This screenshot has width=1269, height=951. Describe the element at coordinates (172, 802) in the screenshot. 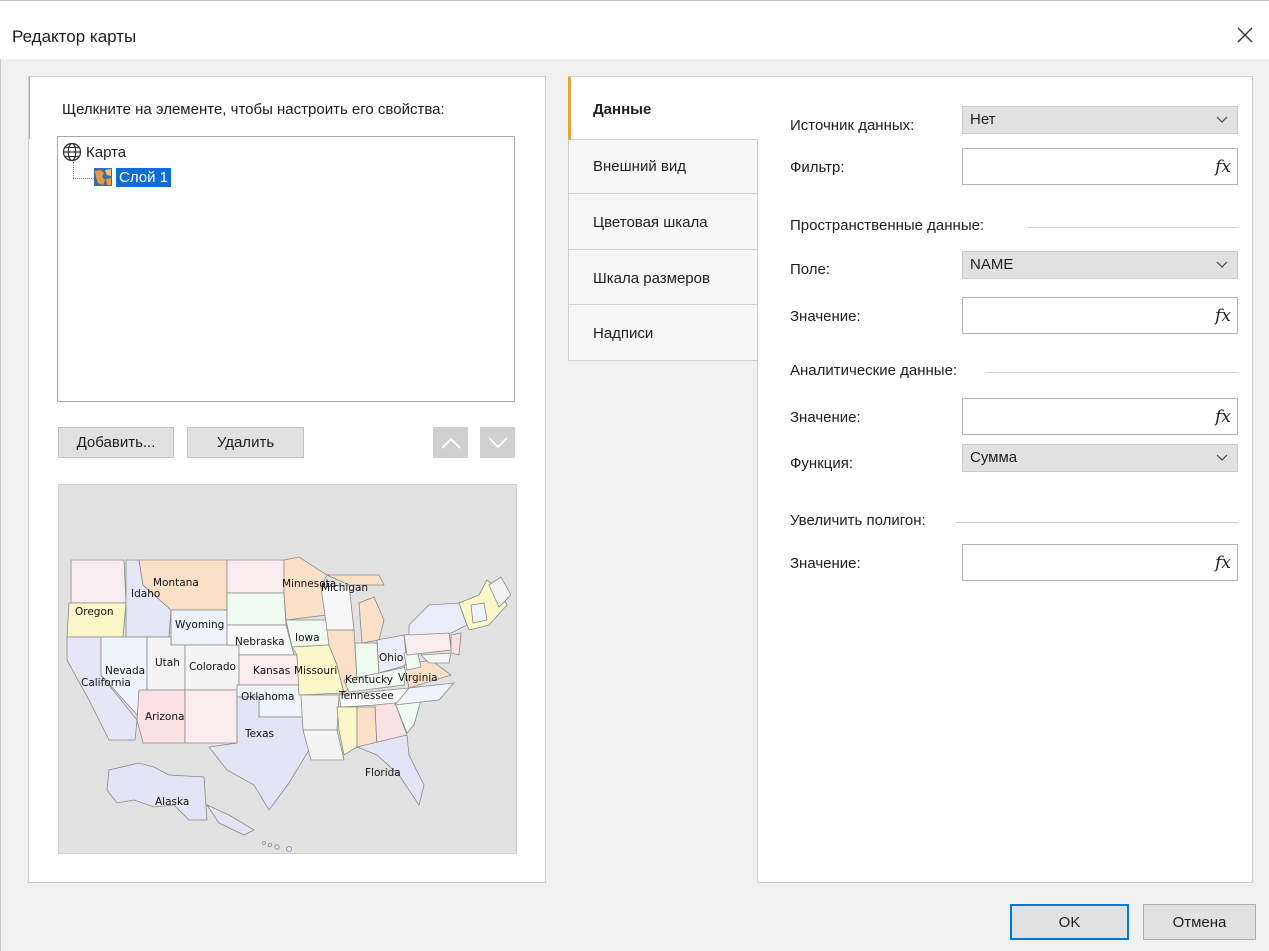

I see `map-label: Alaska` at that location.